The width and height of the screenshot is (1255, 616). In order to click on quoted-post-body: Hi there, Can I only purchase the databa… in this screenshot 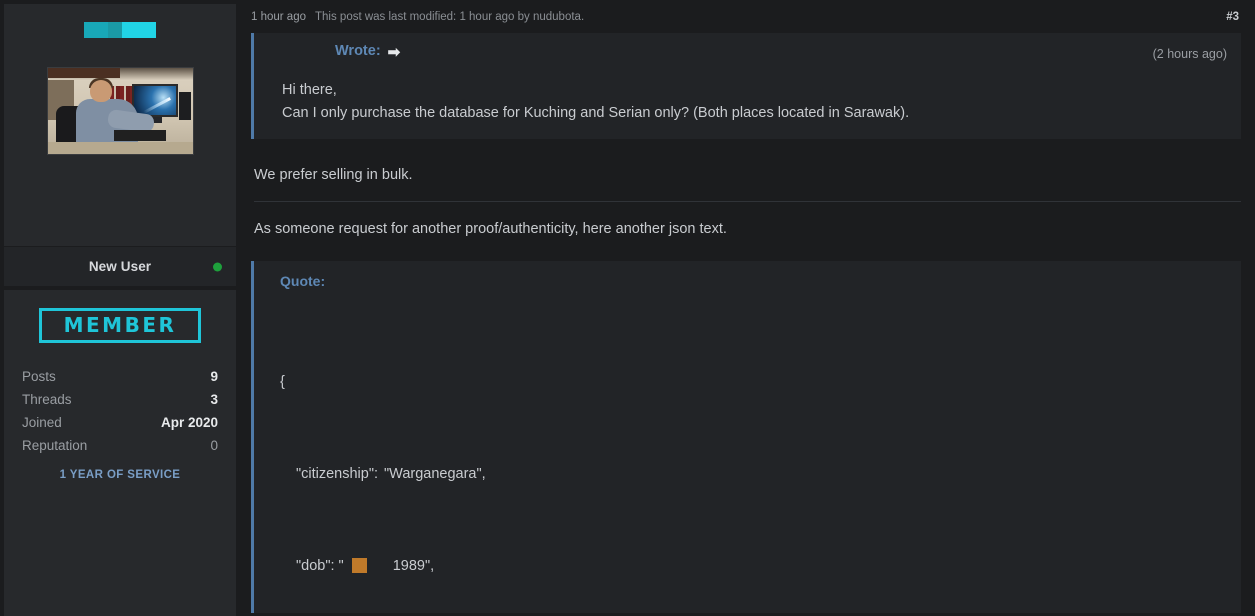, I will do `click(754, 102)`.